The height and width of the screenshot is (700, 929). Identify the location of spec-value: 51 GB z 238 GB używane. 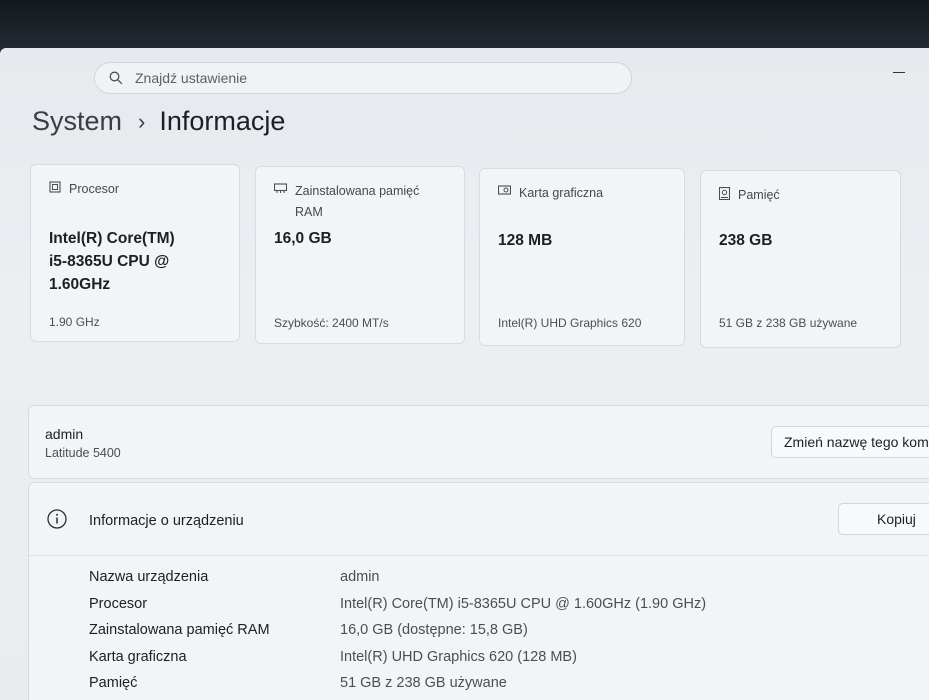
(423, 683).